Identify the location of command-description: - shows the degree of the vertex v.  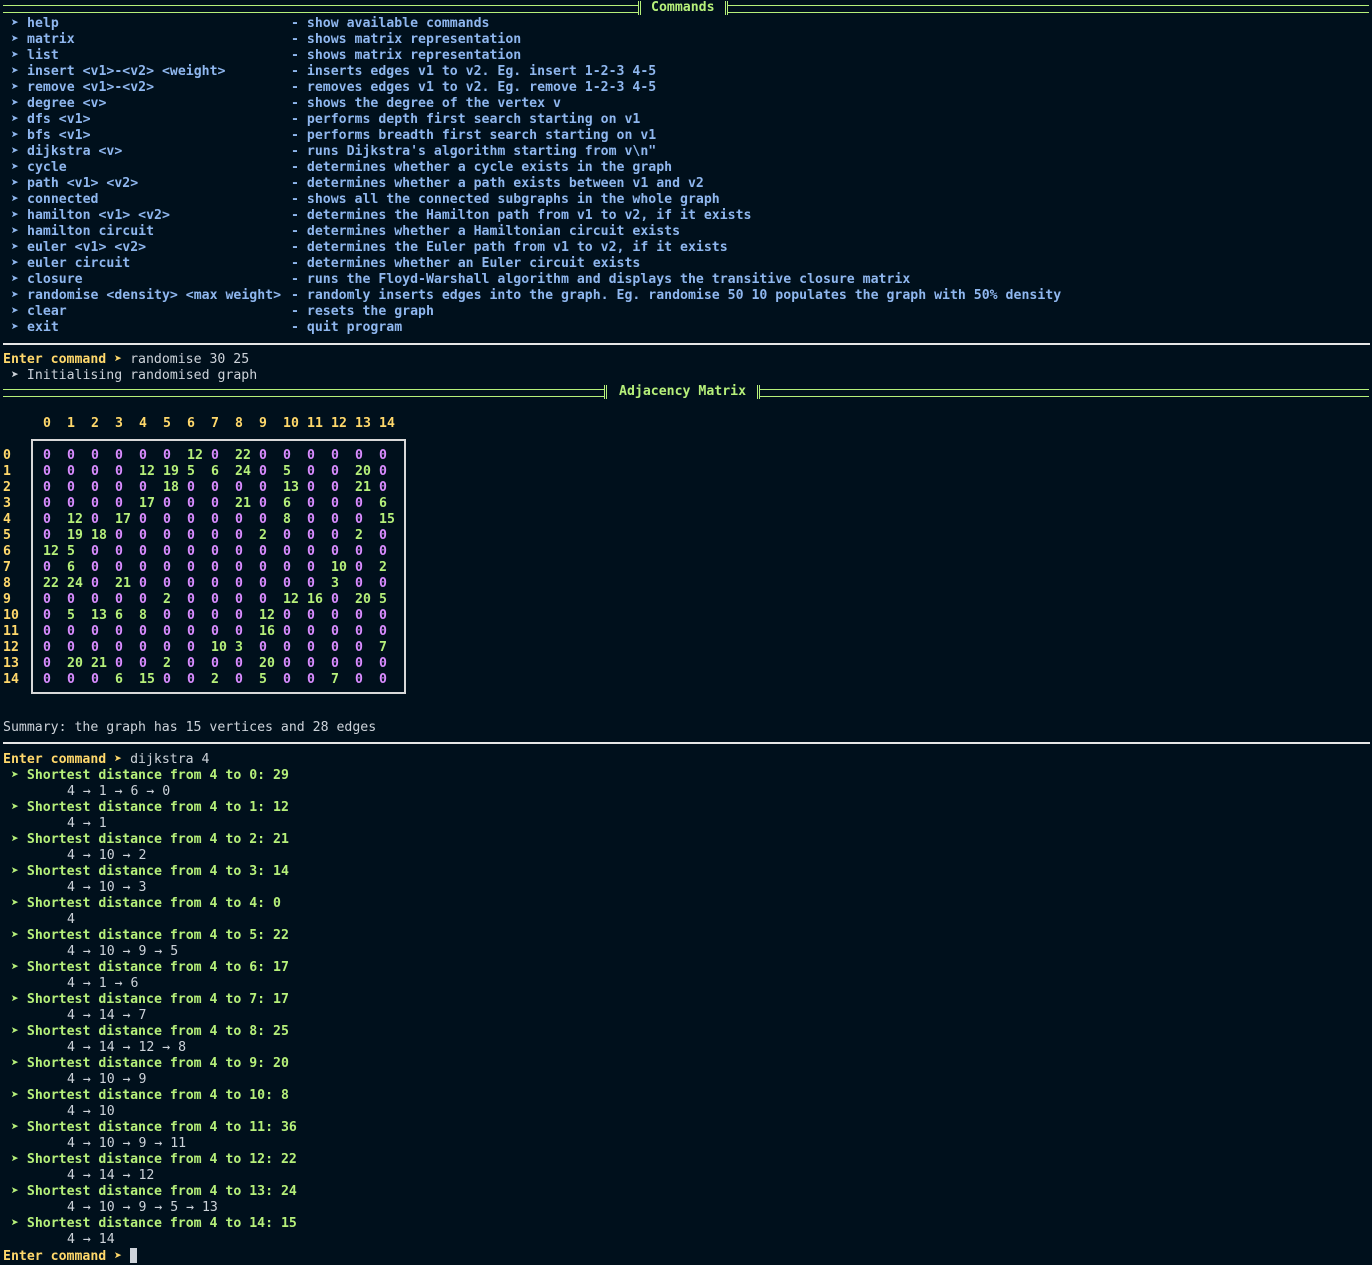
(426, 103).